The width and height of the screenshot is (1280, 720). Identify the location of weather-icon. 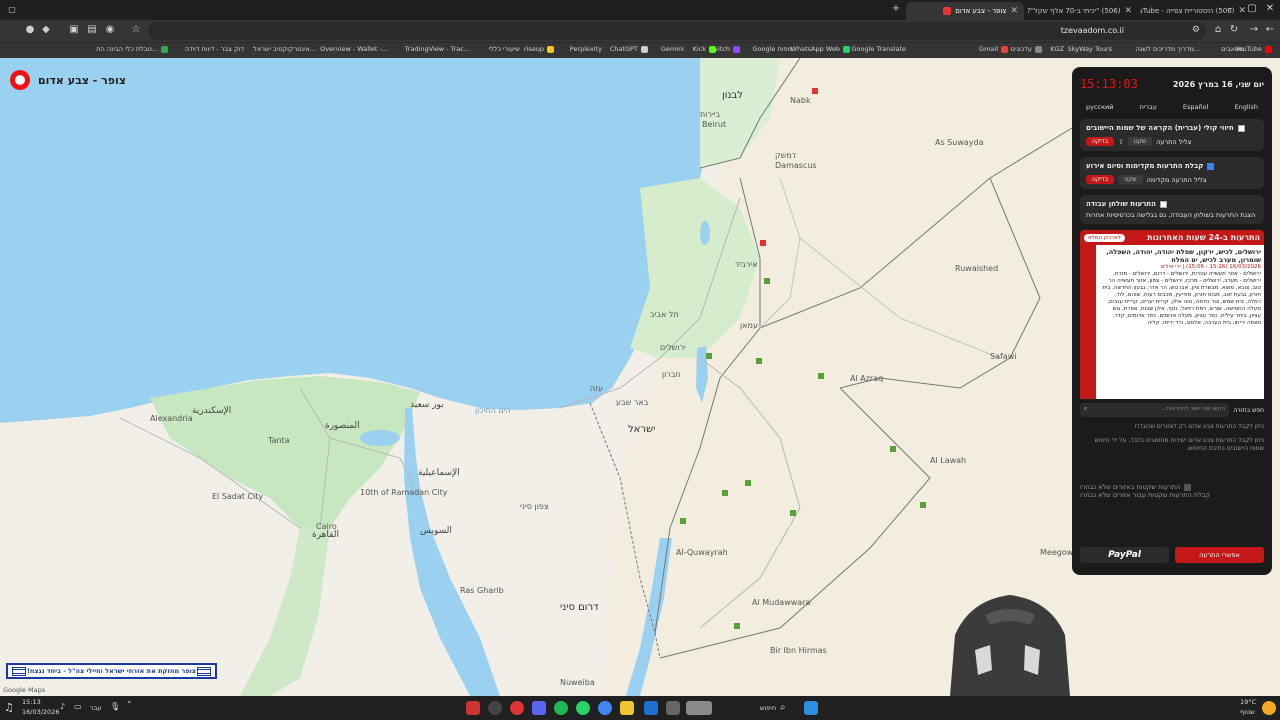
(1269, 708).